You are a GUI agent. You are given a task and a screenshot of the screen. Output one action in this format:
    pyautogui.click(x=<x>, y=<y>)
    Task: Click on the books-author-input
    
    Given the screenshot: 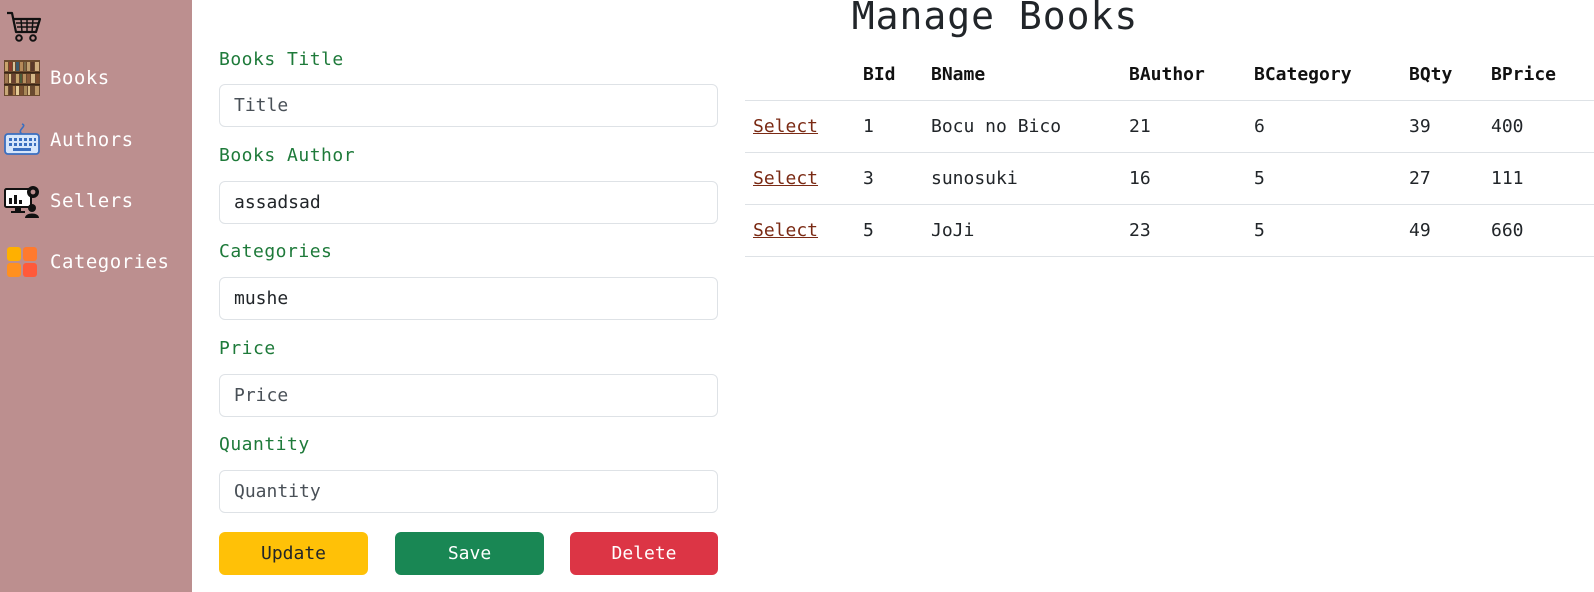 What is the action you would take?
    pyautogui.click(x=468, y=202)
    